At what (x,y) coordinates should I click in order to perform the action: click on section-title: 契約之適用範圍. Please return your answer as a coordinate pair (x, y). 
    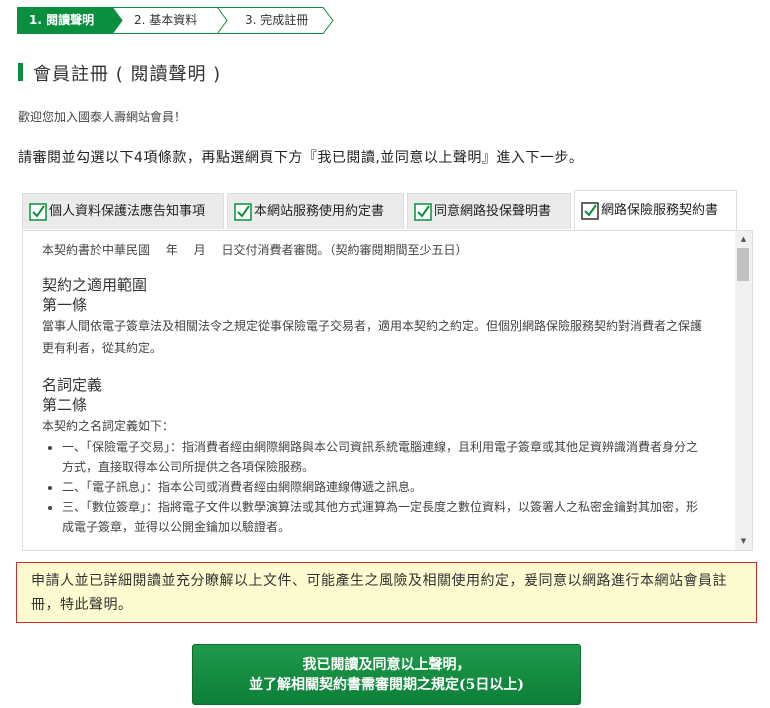
    Looking at the image, I should click on (95, 285).